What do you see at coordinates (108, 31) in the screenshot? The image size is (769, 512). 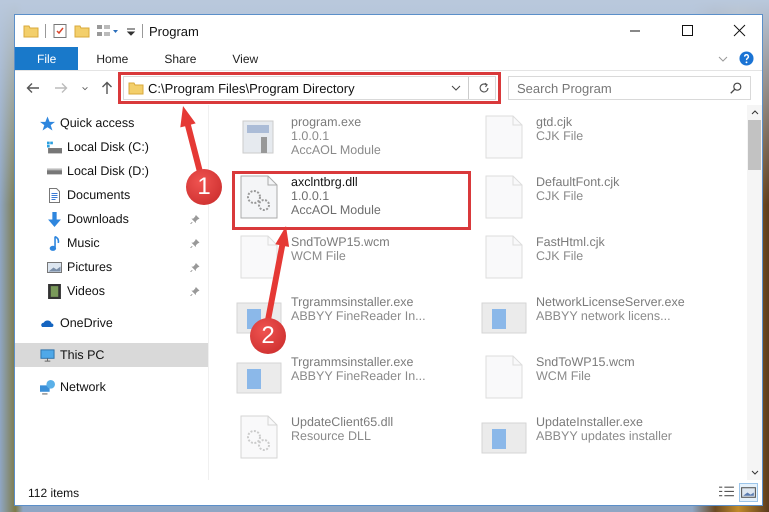 I see `layout-dropdown-icon` at bounding box center [108, 31].